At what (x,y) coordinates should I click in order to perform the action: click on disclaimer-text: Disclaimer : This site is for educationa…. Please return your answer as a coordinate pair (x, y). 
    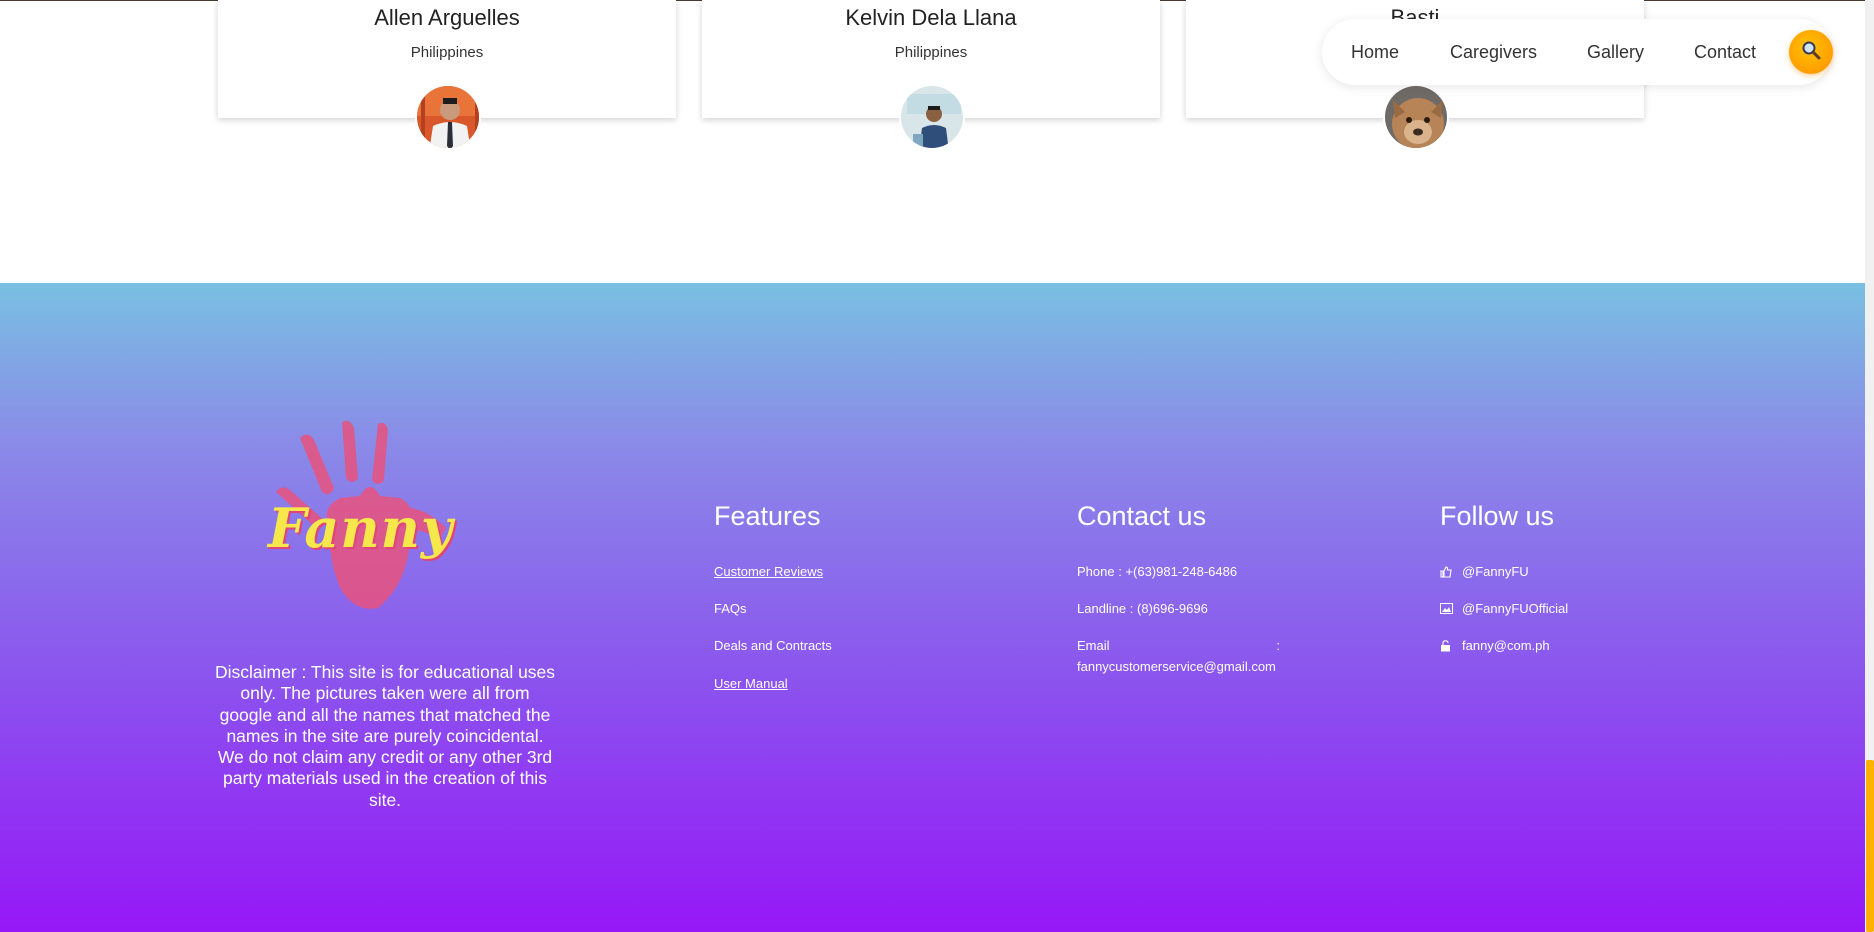
    Looking at the image, I should click on (385, 736).